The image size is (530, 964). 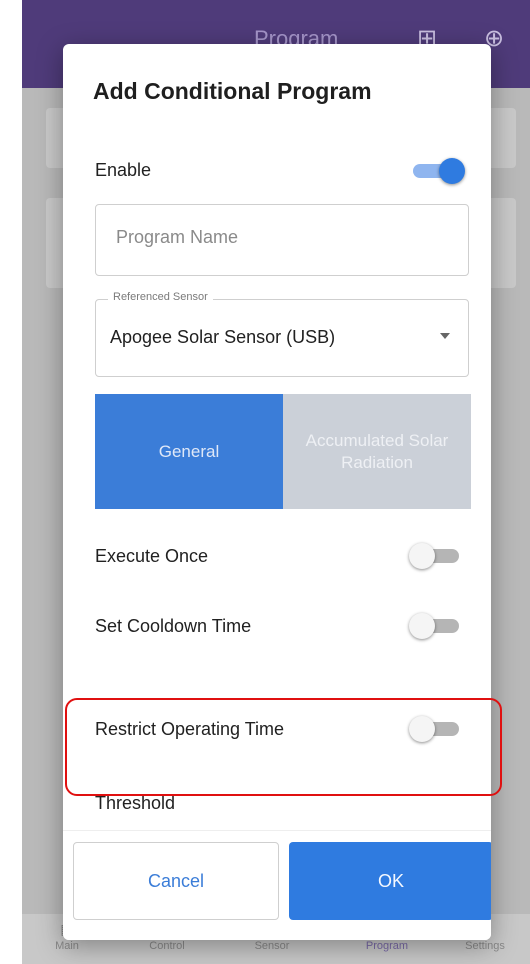 I want to click on nav-item-label: Program, so click(x=387, y=946).